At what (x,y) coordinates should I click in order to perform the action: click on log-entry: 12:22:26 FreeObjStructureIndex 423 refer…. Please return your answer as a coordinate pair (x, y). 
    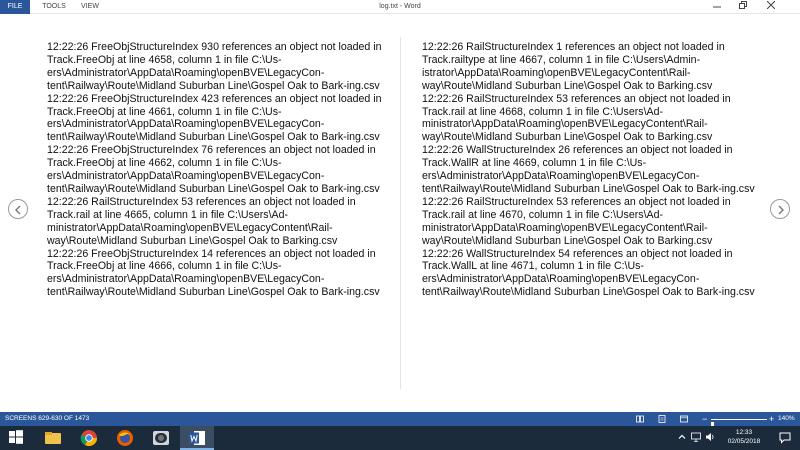
    Looking at the image, I should click on (214, 118).